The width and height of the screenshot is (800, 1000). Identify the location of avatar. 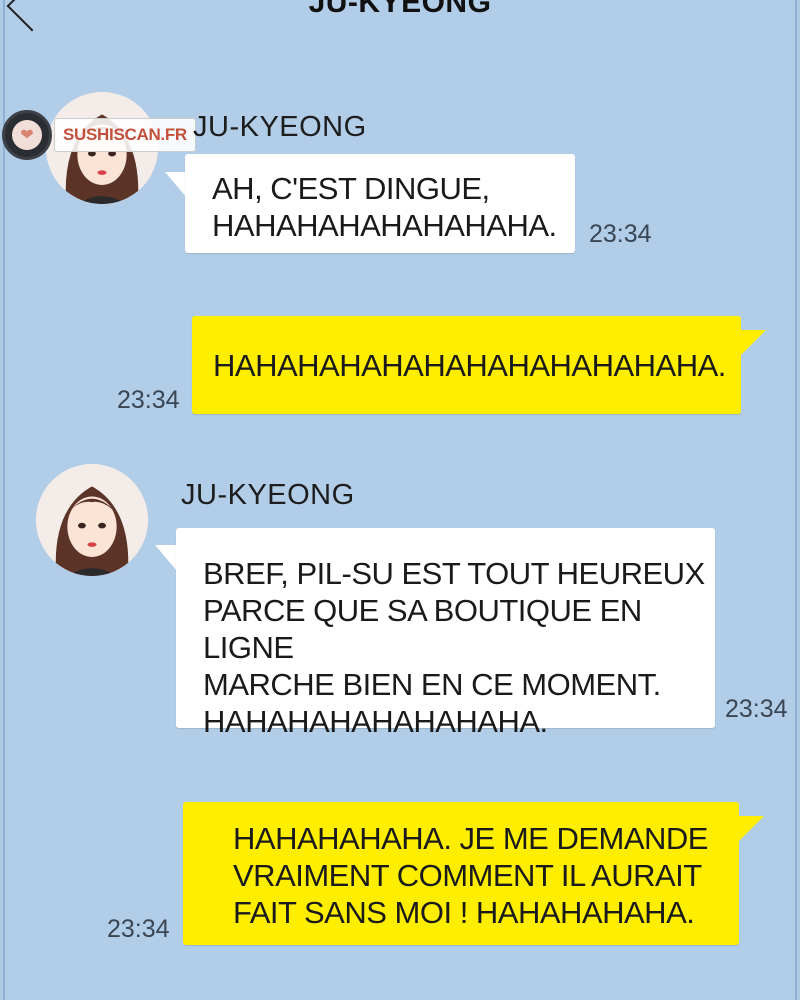
(92, 520).